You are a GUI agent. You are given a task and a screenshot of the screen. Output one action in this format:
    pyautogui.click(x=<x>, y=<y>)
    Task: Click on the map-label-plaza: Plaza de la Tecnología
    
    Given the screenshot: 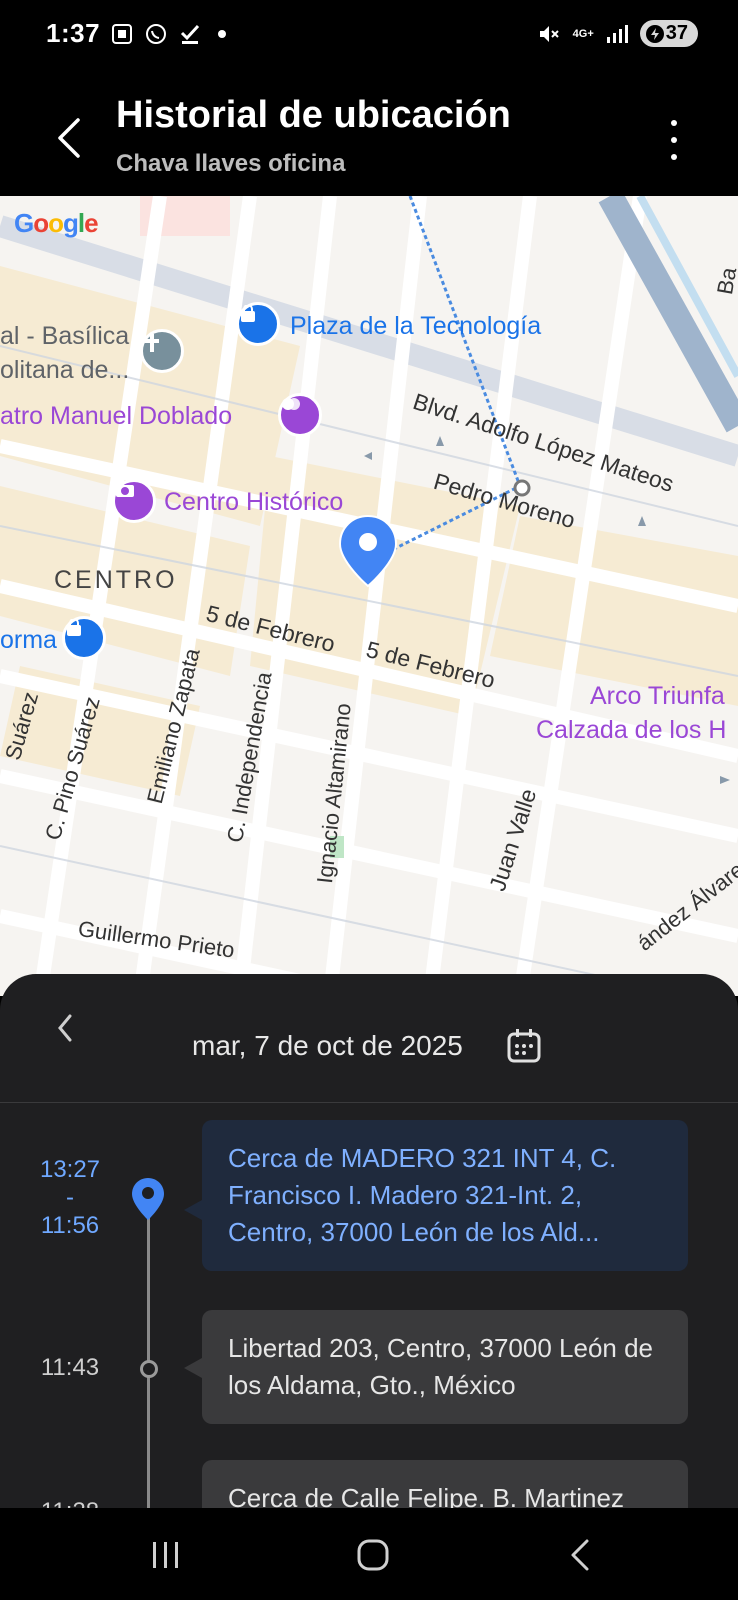 What is the action you would take?
    pyautogui.click(x=415, y=326)
    